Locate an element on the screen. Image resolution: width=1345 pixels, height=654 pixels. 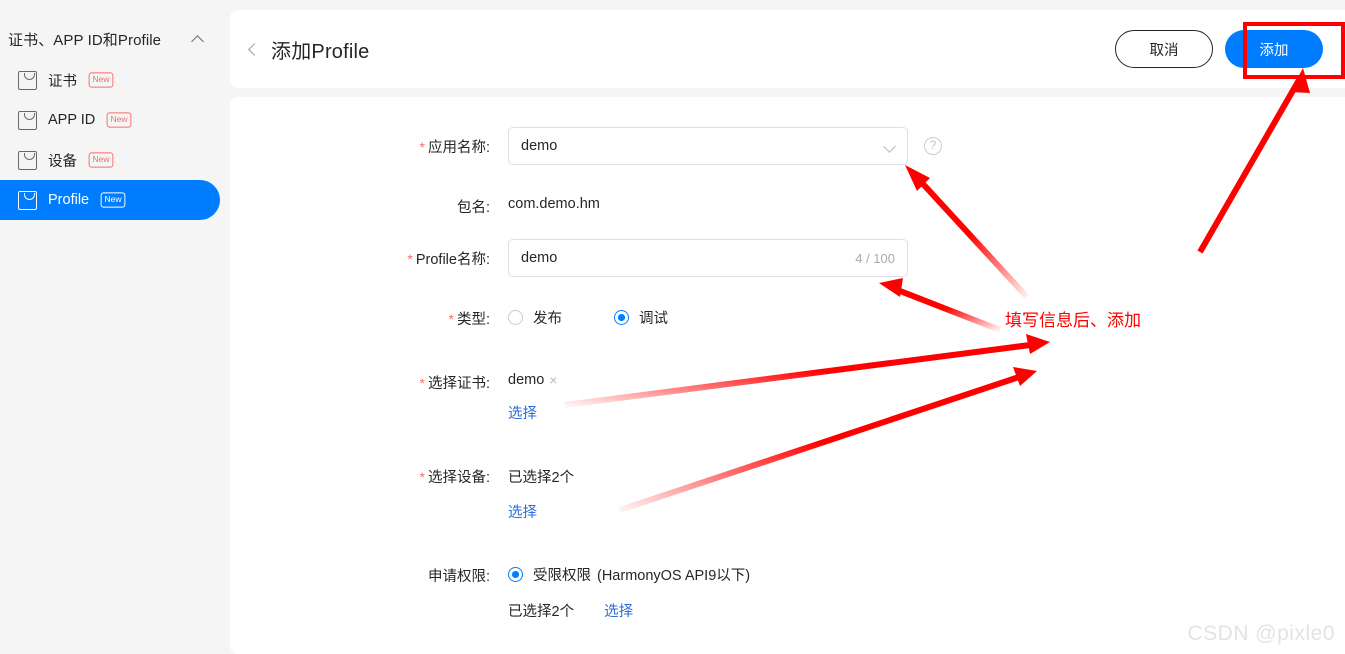
cancel-button: 取消 is located at coordinates (1164, 49).